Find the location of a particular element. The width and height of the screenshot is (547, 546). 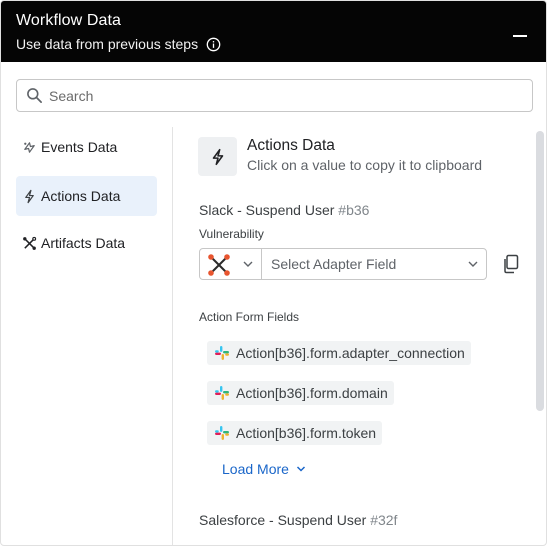

scrollbar is located at coordinates (540, 271).